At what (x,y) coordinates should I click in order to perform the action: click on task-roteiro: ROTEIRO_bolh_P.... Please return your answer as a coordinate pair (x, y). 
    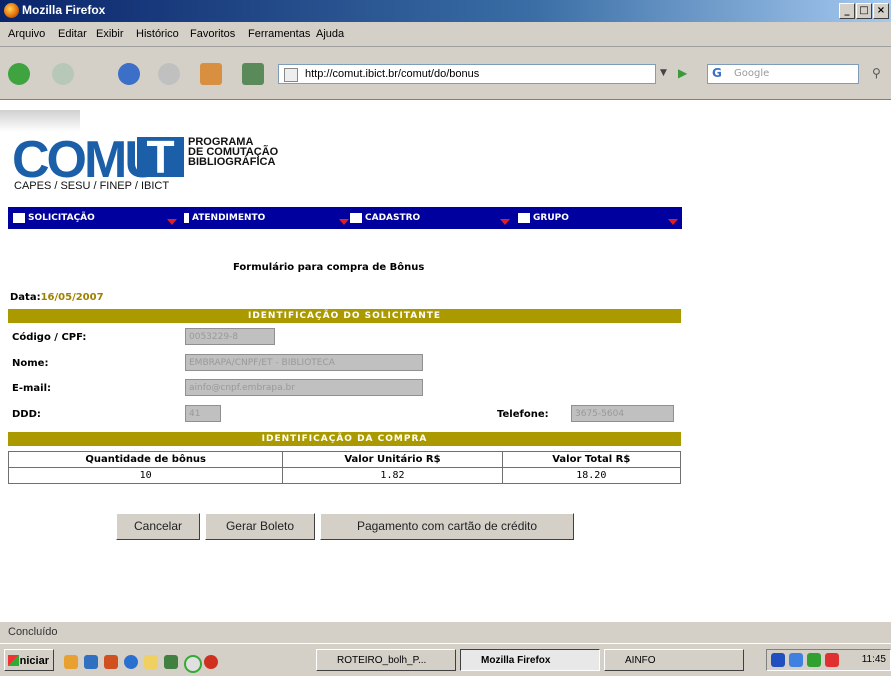
    Looking at the image, I should click on (386, 660).